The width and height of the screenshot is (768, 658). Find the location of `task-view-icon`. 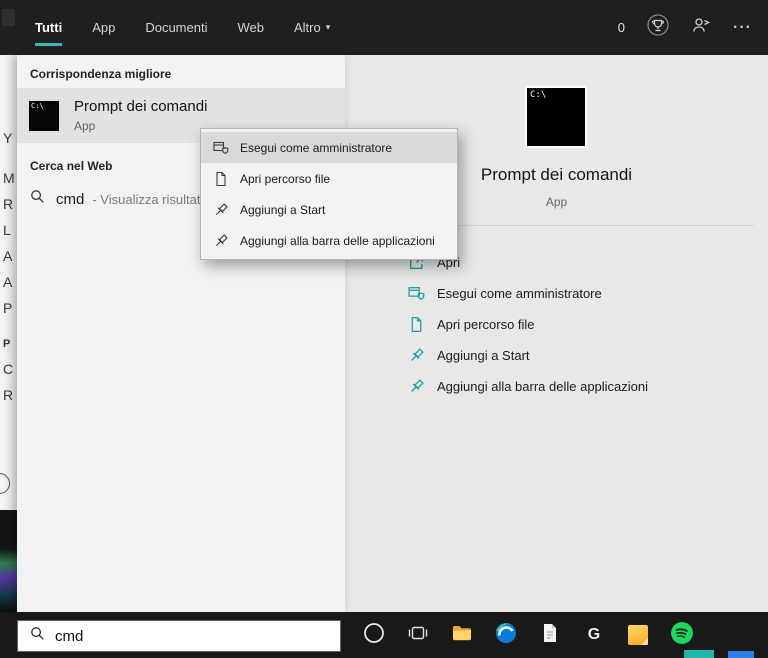

task-view-icon is located at coordinates (418, 635).